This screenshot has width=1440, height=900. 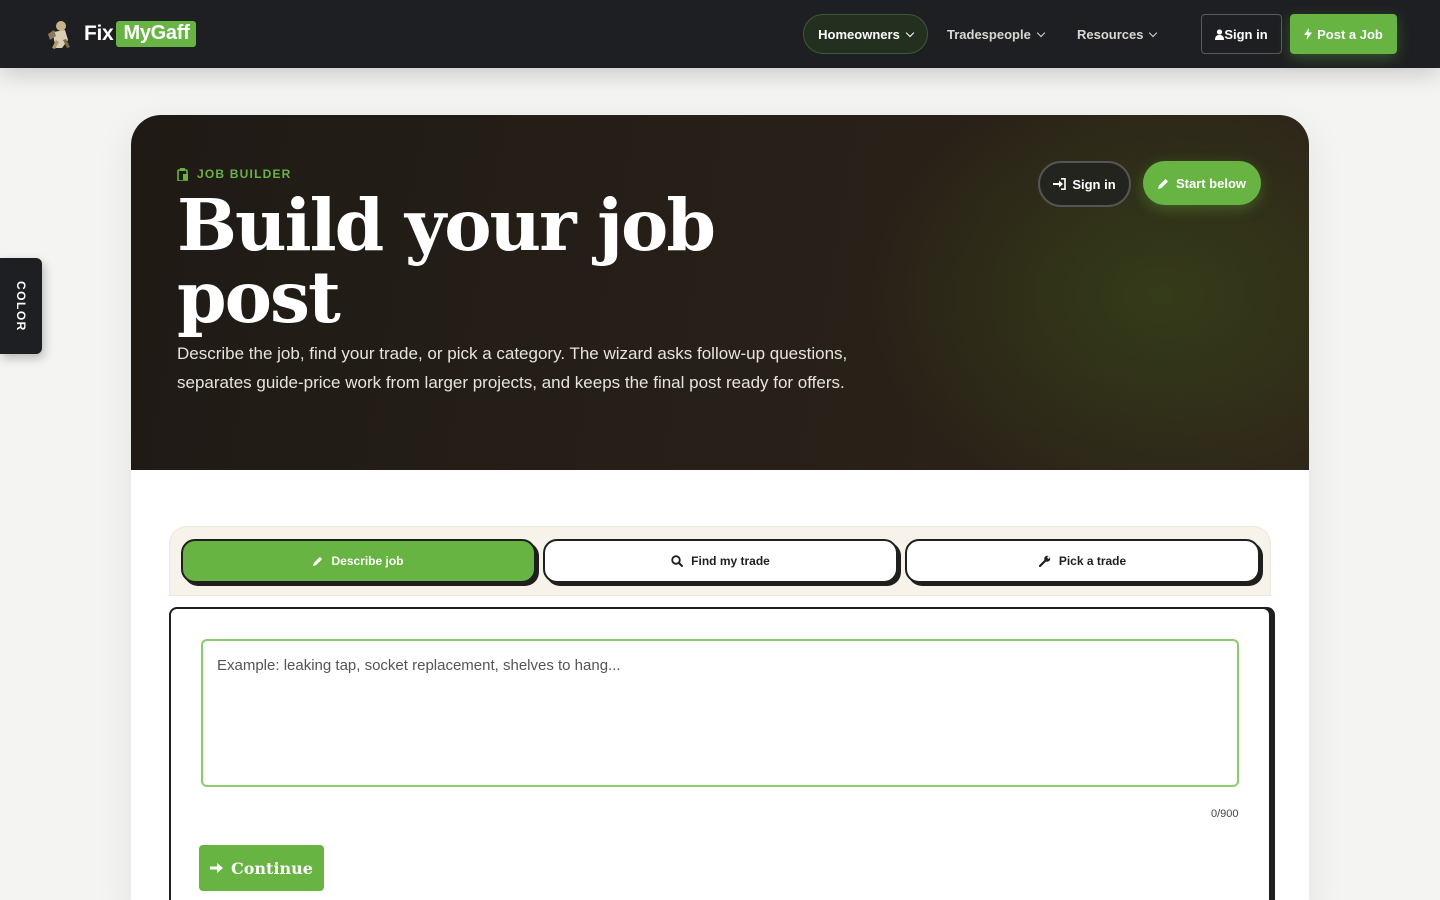 I want to click on continue-button: Continue, so click(x=261, y=868).